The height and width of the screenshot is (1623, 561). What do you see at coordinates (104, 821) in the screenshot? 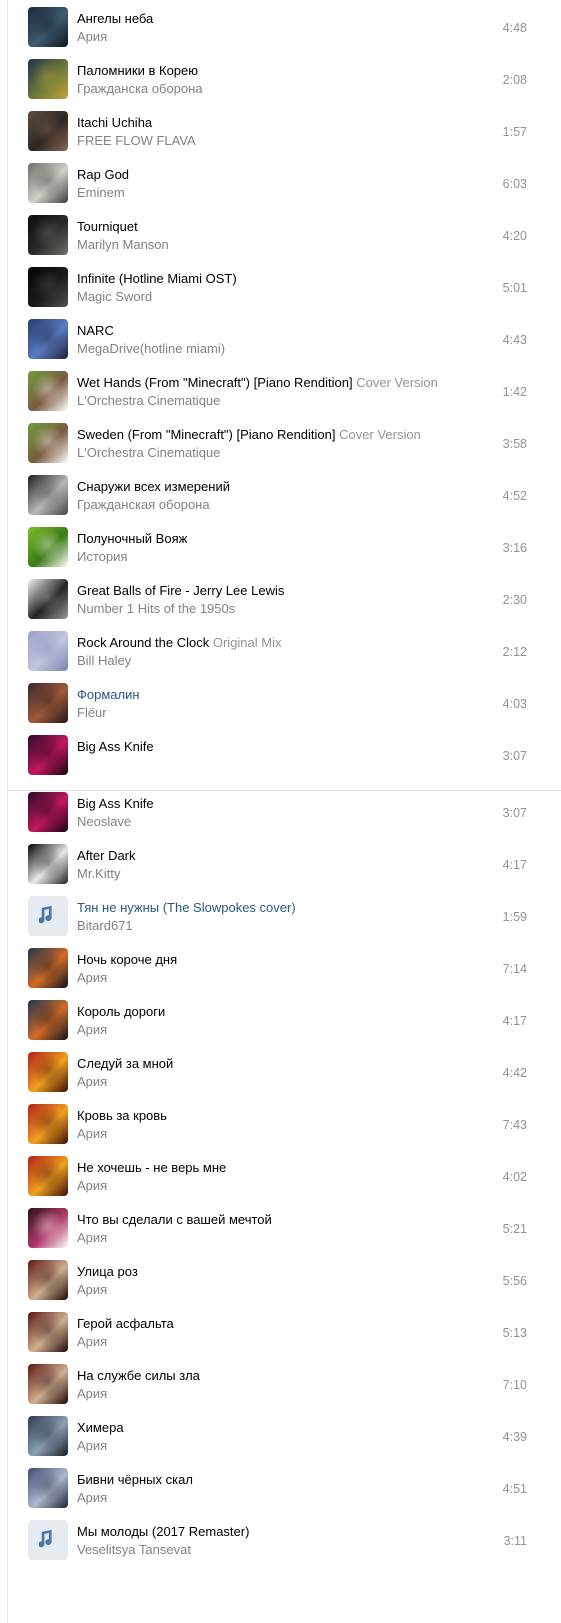
I see `track-artist: Neoslave` at bounding box center [104, 821].